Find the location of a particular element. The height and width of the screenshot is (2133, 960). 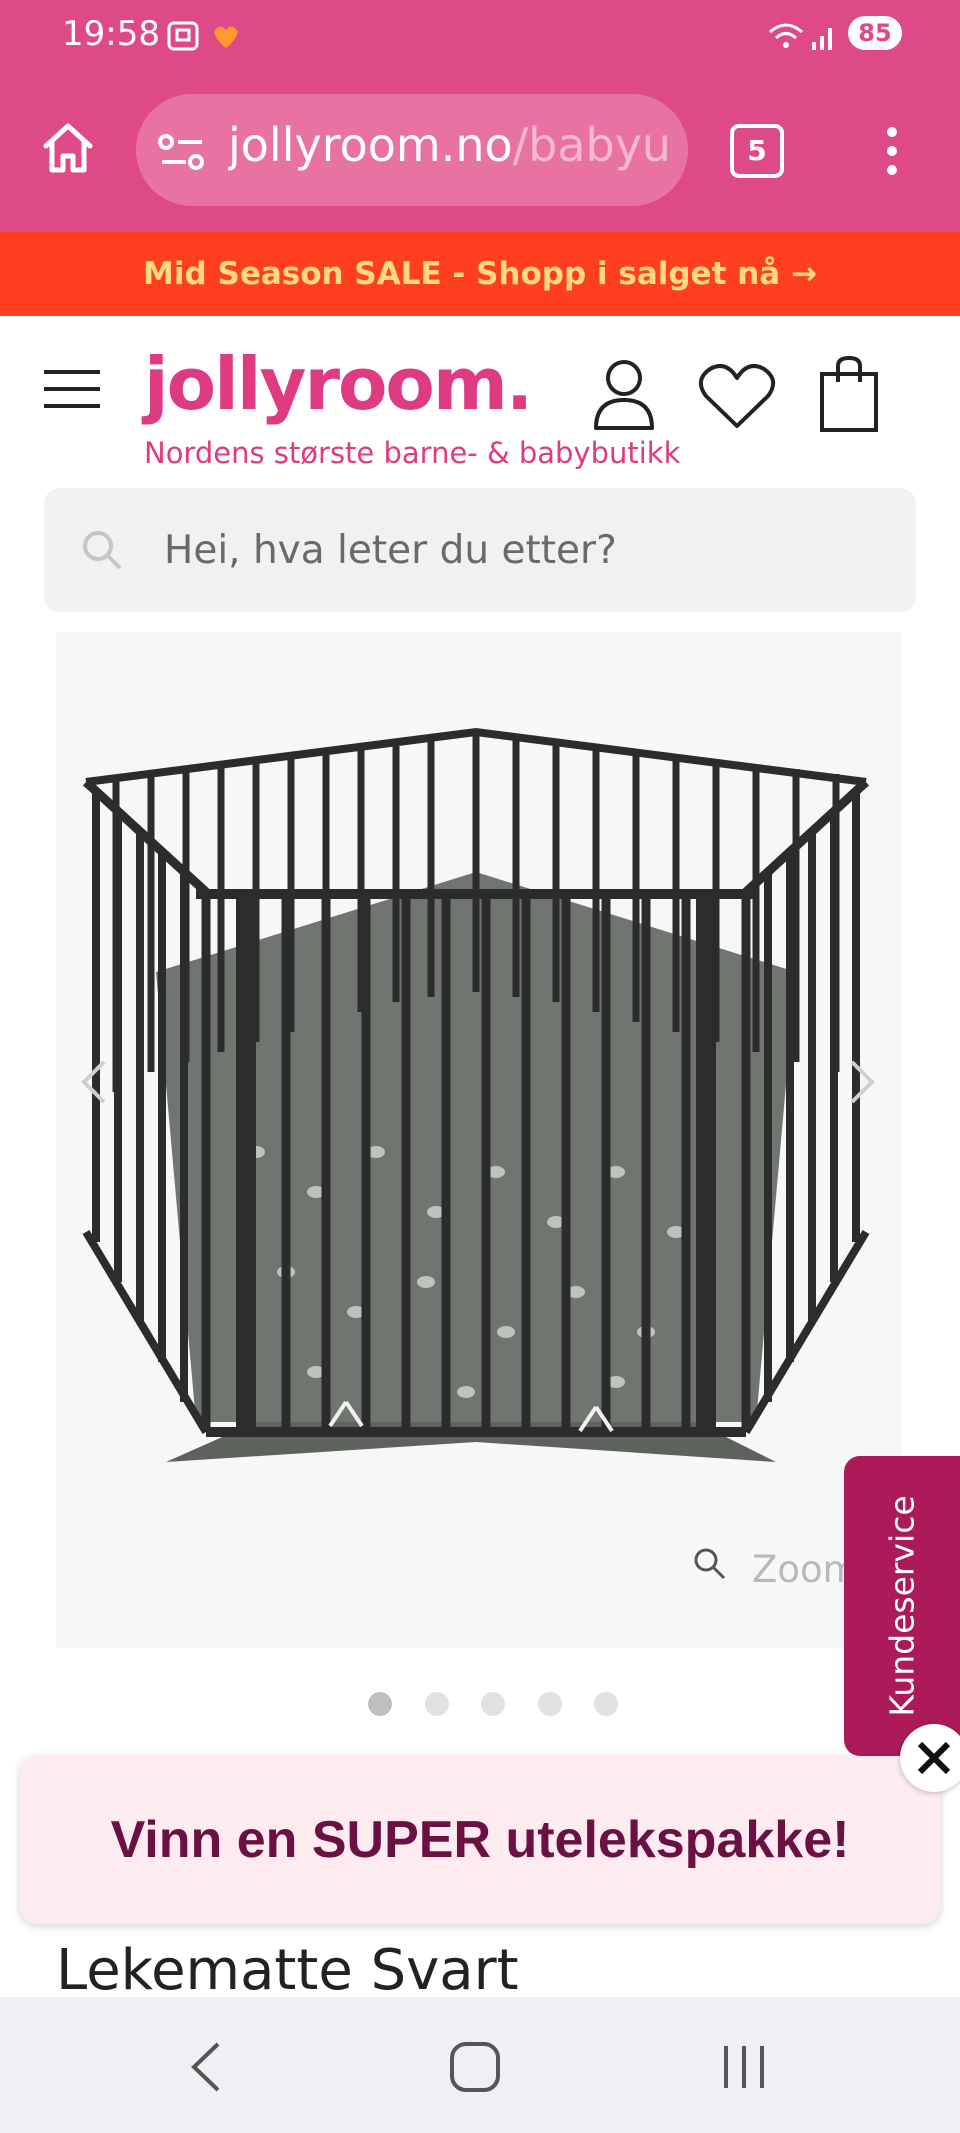

zoom-label: Zoom is located at coordinates (805, 1569).